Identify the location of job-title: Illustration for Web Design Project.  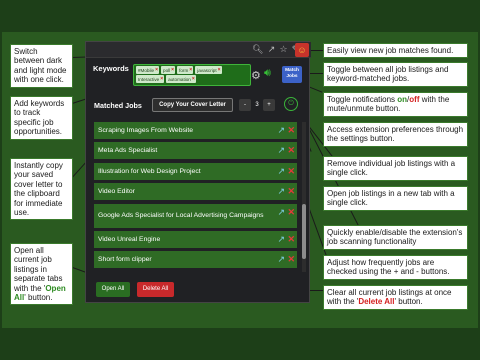
(149, 171).